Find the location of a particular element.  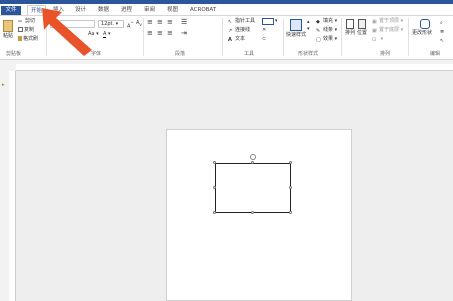

grow-font-button: A^ is located at coordinates (130, 25).